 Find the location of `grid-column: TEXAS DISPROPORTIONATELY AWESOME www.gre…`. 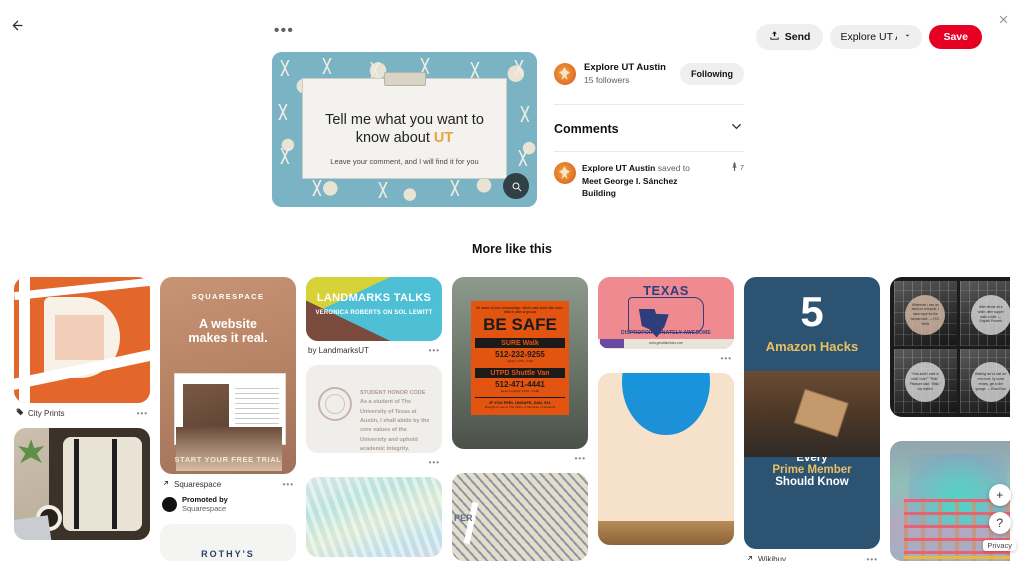

grid-column: TEXAS DISPROPORTIONATELY AWESOME www.gre… is located at coordinates (666, 419).